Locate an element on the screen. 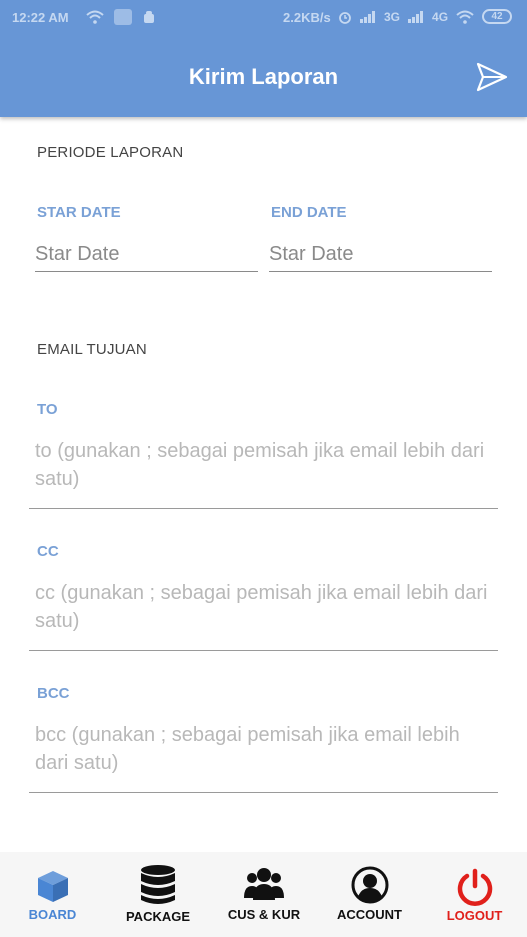  to-label: TO is located at coordinates (47, 409).